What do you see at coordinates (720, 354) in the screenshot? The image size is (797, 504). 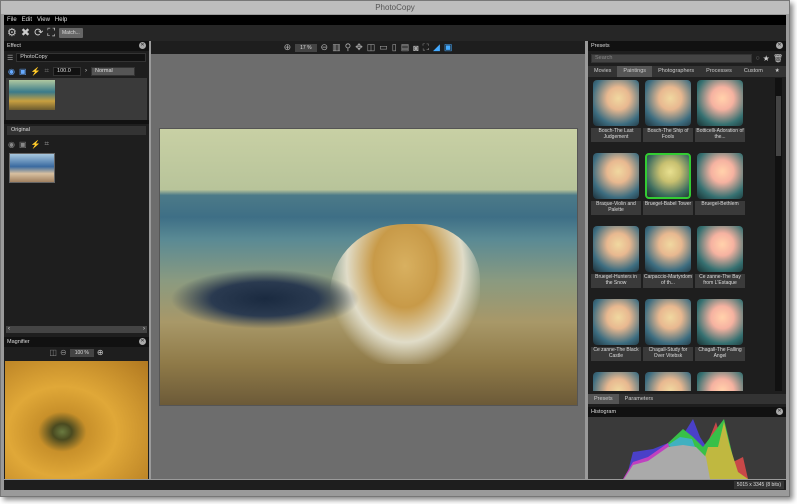 I see `preset-label: Chagall-The Falling Angel` at bounding box center [720, 354].